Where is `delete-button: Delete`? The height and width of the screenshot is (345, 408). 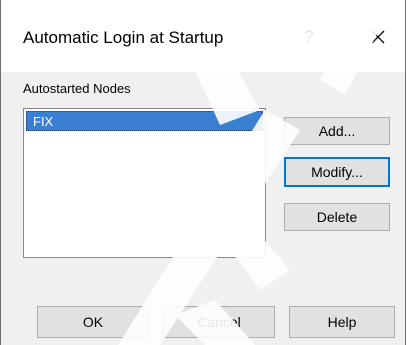
delete-button: Delete is located at coordinates (337, 217).